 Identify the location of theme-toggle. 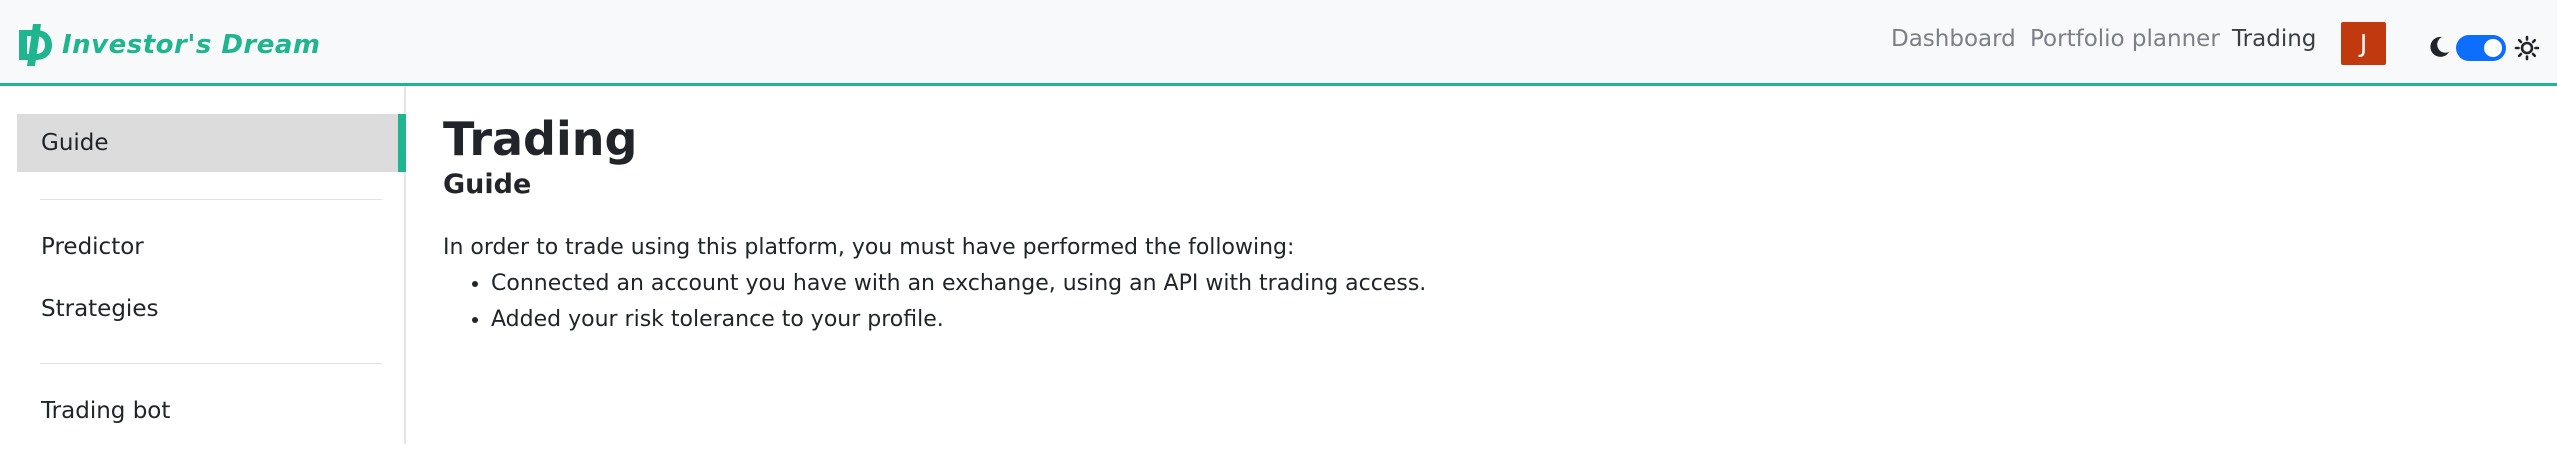
(2481, 48).